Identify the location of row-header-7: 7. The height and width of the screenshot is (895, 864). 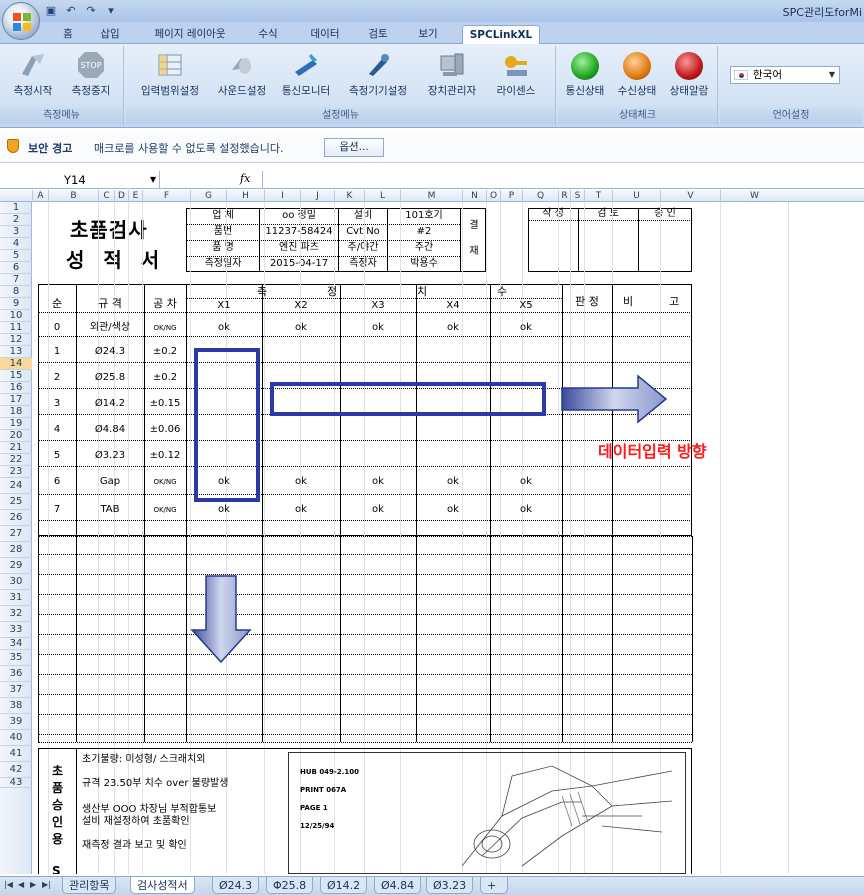
(16, 280).